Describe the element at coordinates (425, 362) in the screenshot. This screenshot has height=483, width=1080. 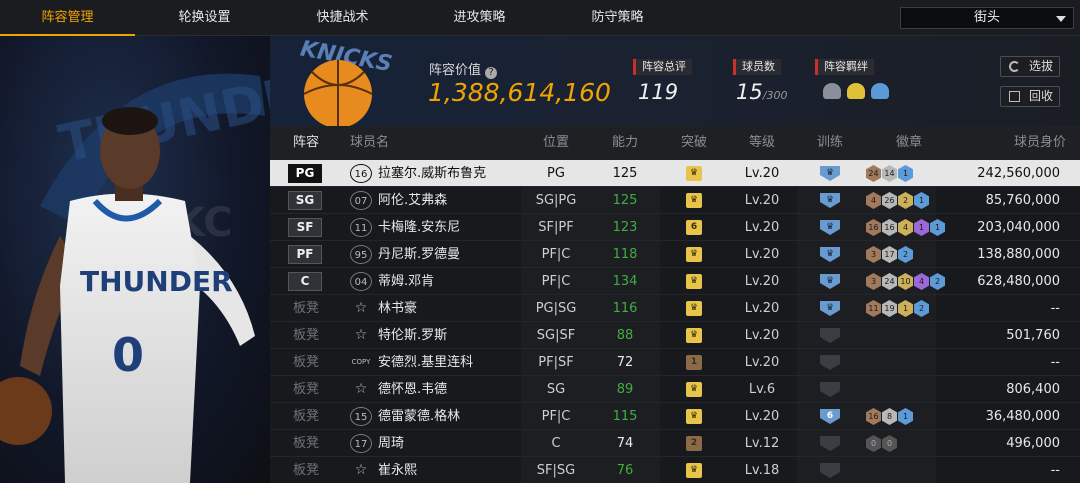
I see `player-name: 安德烈.基里连科` at that location.